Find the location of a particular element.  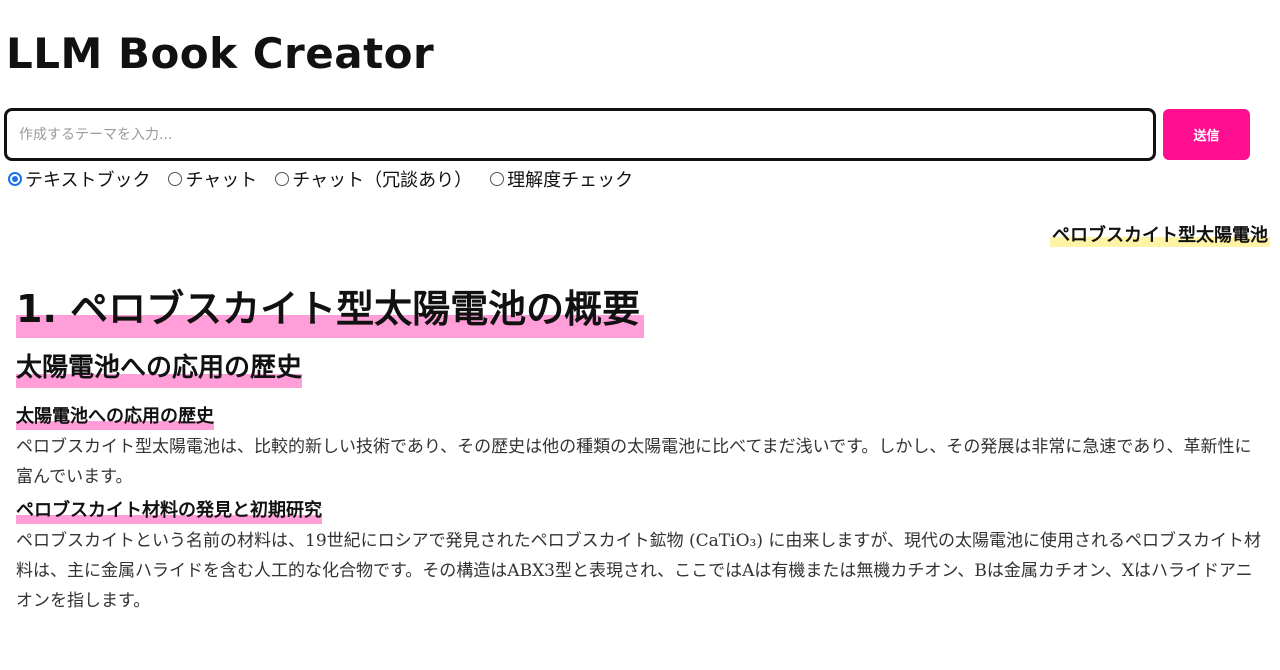

mode-label: チャット is located at coordinates (221, 180).